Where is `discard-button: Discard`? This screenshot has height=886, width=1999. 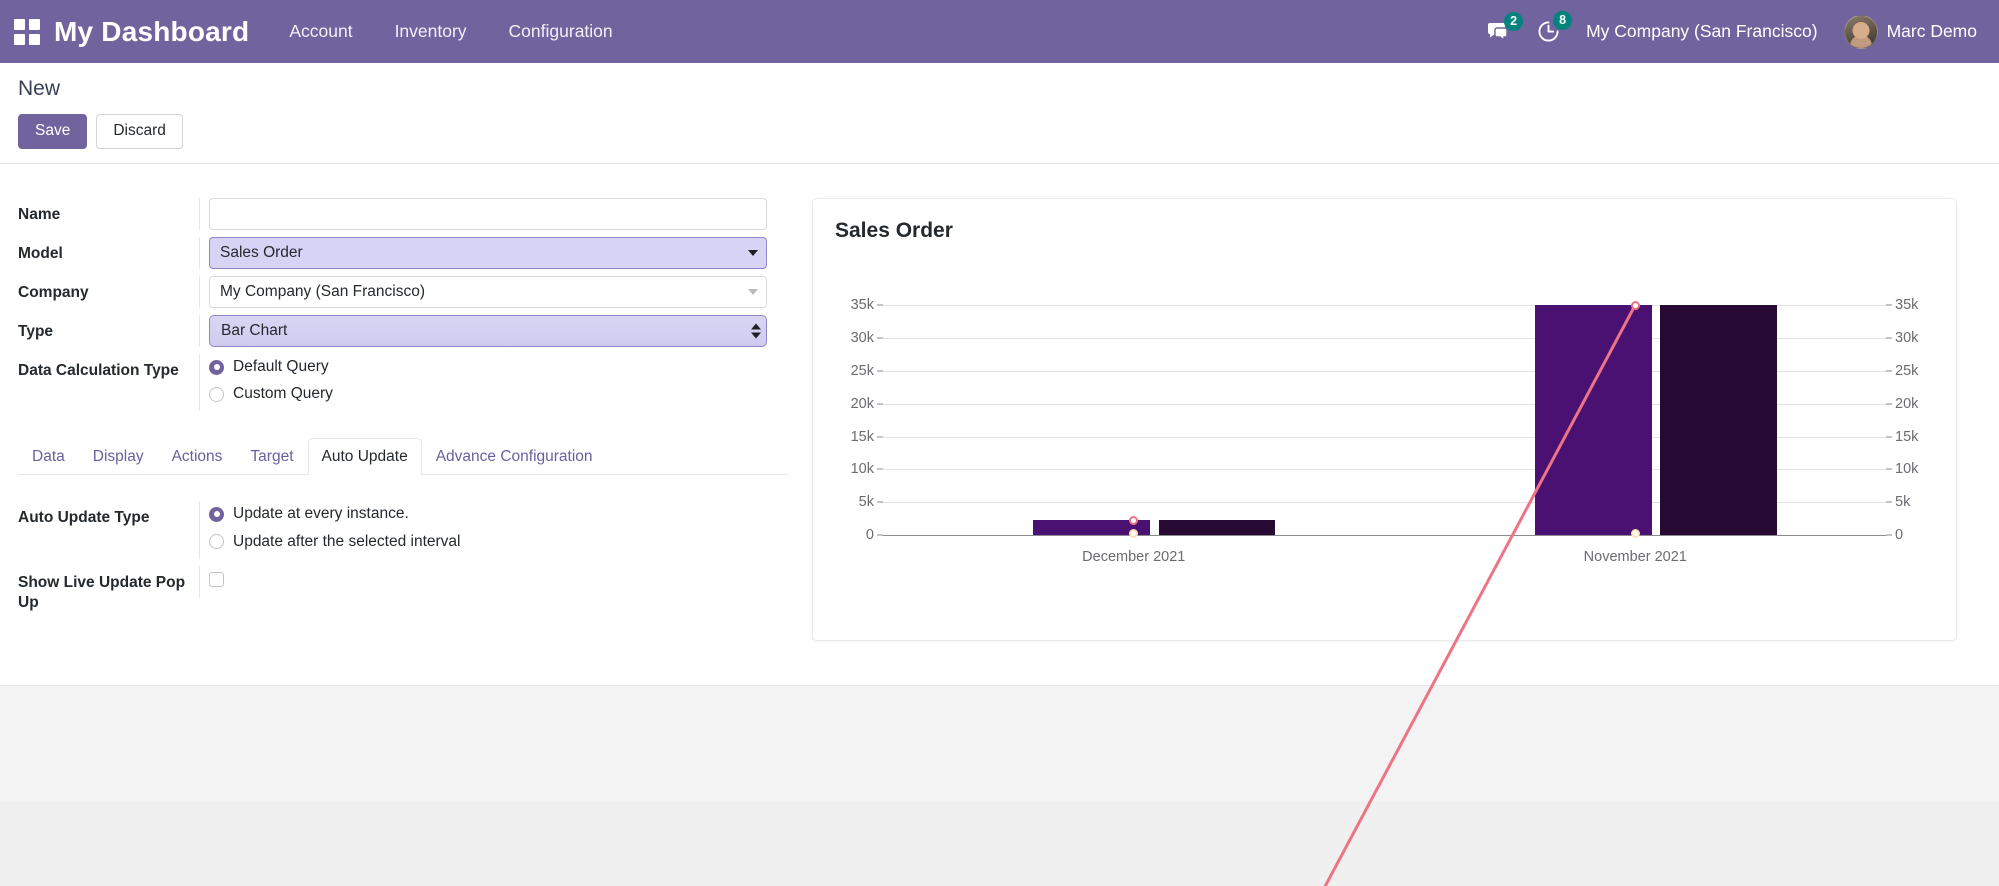
discard-button: Discard is located at coordinates (139, 132).